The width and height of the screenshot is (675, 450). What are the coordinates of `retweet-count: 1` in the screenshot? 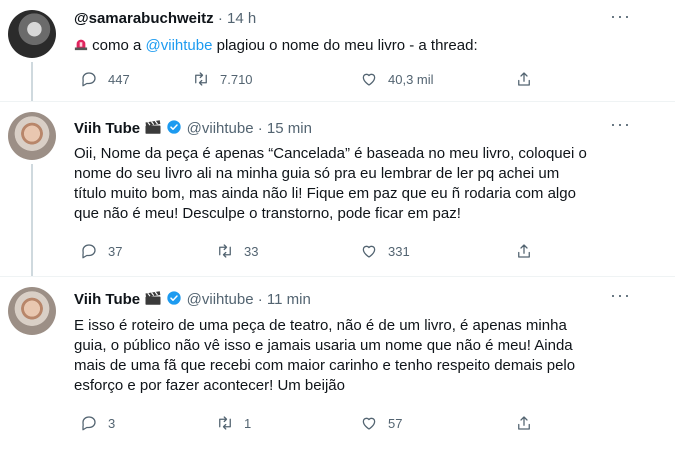 It's located at (248, 423).